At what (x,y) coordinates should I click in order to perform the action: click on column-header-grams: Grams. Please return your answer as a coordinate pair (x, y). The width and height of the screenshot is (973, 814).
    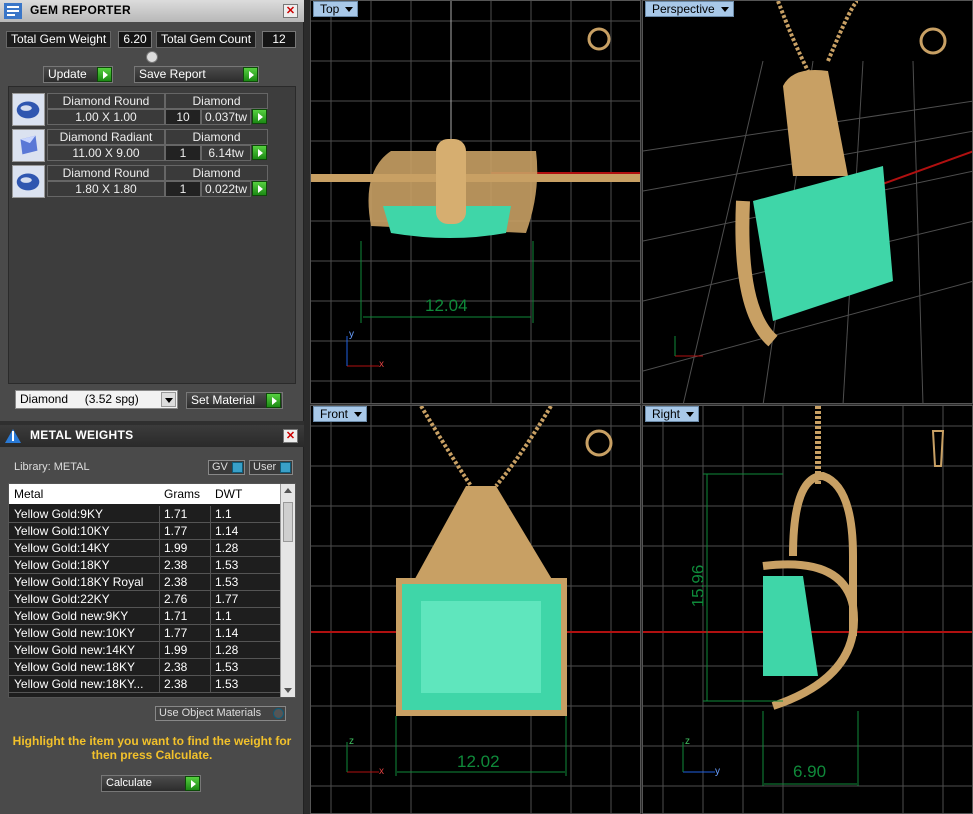
    Looking at the image, I should click on (182, 494).